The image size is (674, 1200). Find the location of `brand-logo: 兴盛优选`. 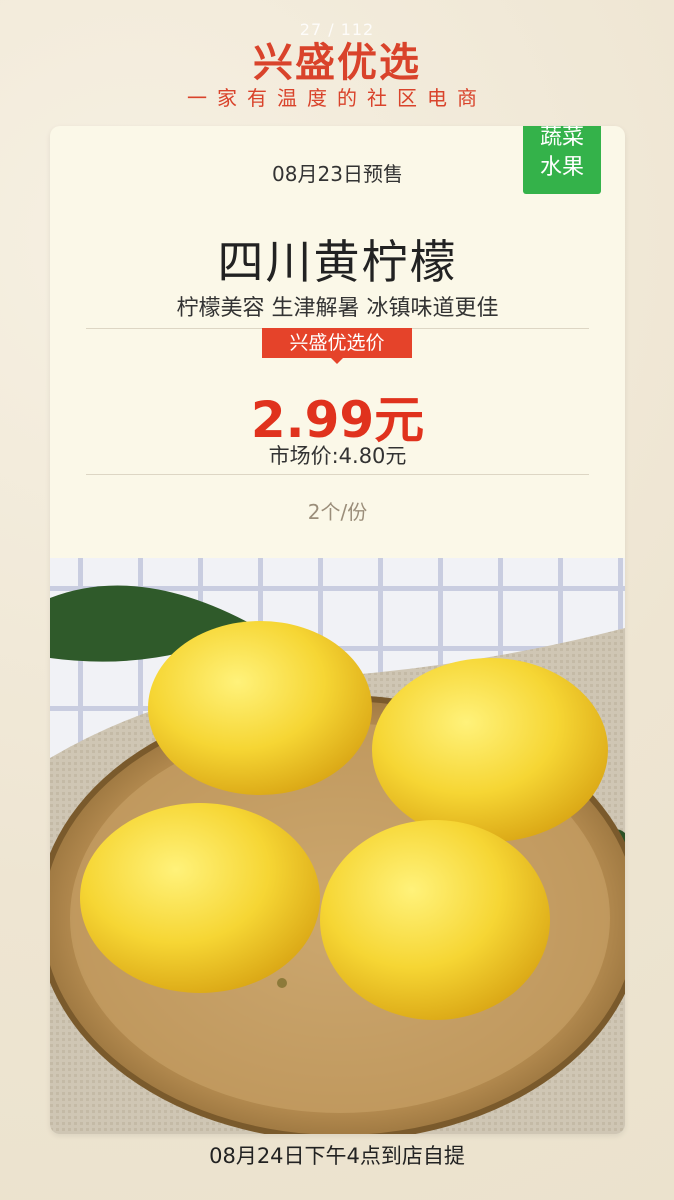

brand-logo: 兴盛优选 is located at coordinates (337, 63).